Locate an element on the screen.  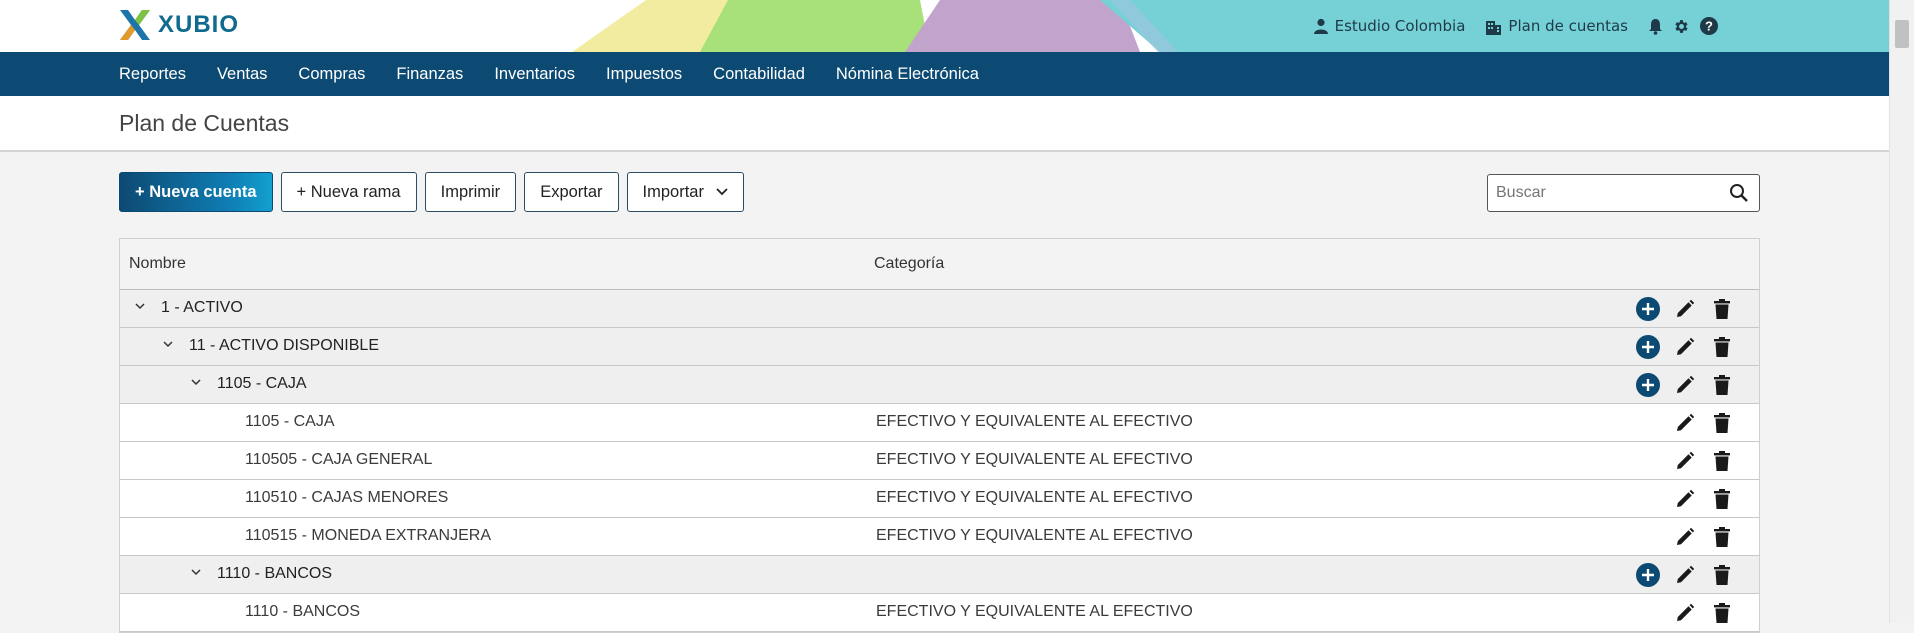
help-icon: ? is located at coordinates (1709, 26).